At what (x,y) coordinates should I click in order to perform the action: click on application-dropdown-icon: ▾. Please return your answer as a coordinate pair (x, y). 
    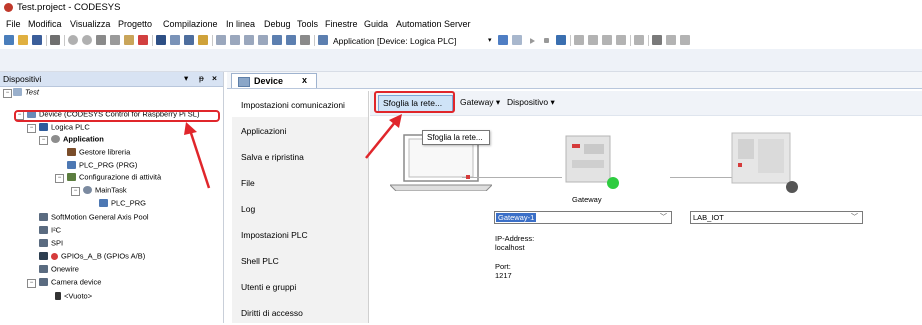
    Looking at the image, I should click on (490, 40).